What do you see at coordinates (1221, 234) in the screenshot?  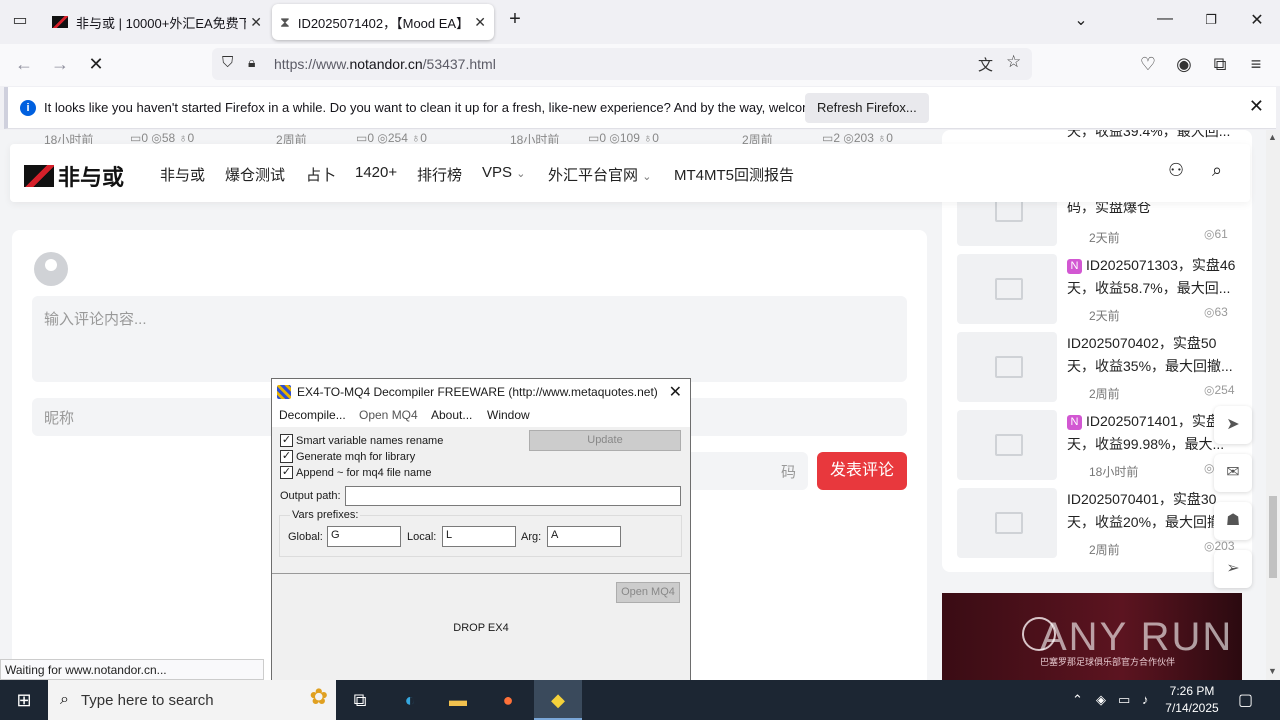 I see `views-count: 61` at bounding box center [1221, 234].